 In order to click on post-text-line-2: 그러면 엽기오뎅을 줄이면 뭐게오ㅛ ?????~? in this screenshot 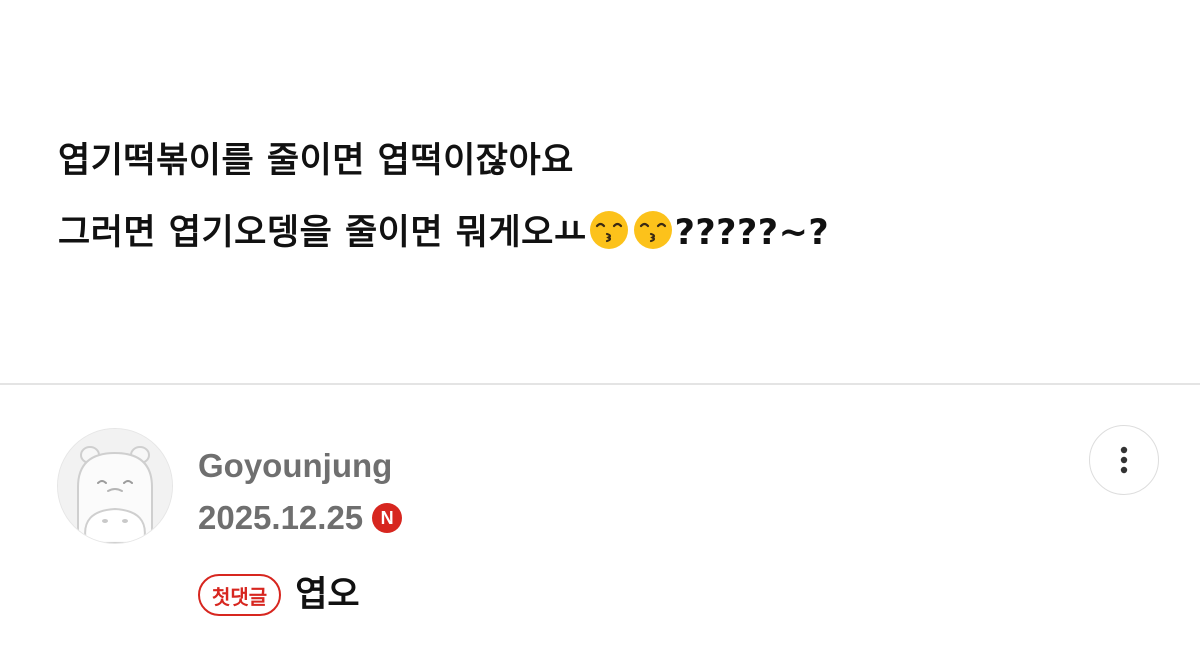, I will do `click(608, 233)`.